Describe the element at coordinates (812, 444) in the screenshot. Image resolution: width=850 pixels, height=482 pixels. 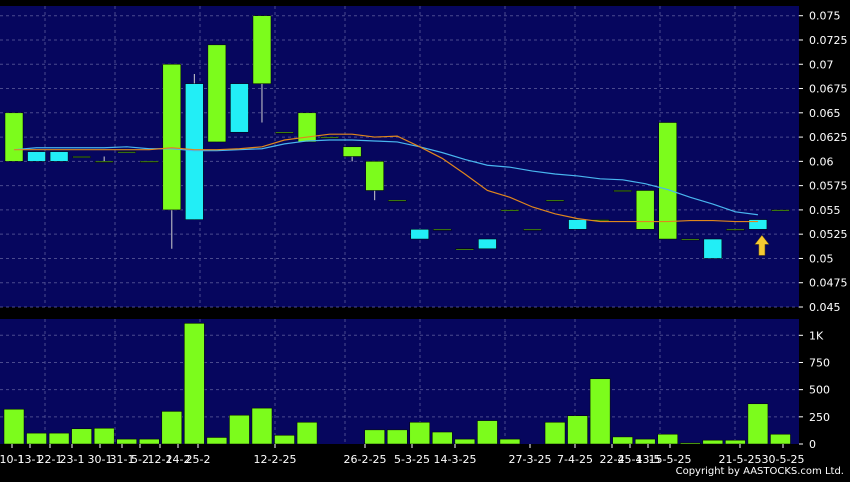
I see `volume-tick-label: 0` at that location.